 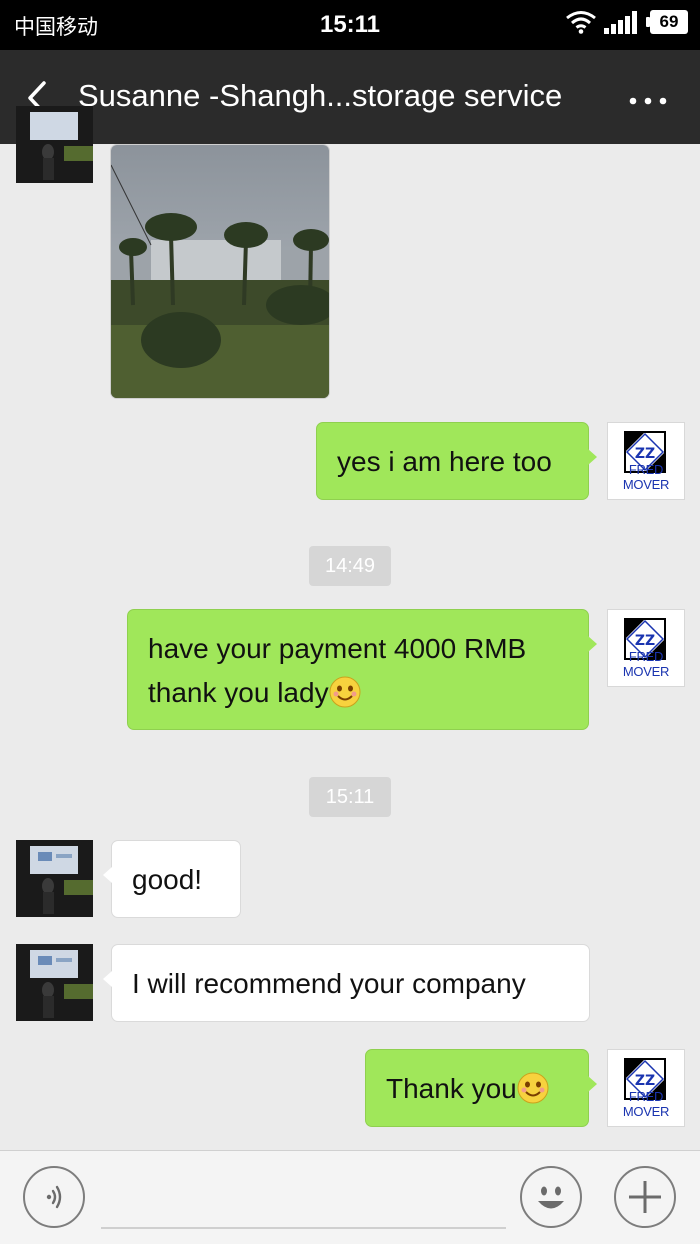 I want to click on message-text: yes i am here too, so click(x=444, y=461).